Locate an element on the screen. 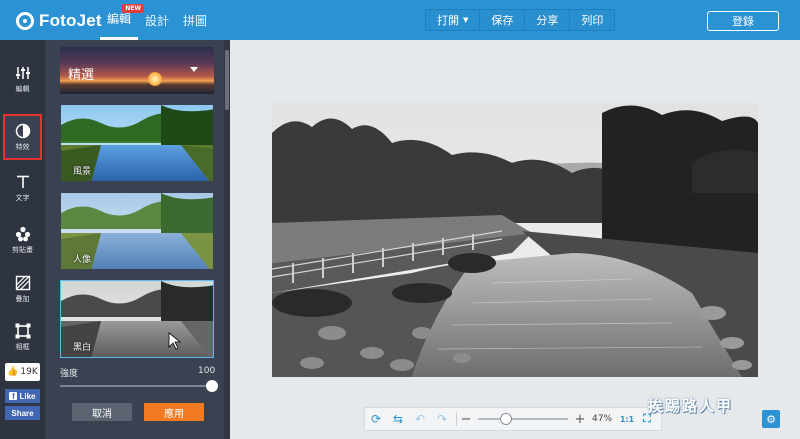 This screenshot has height=439, width=800. nav-tab-design-label: 設計 is located at coordinates (157, 20).